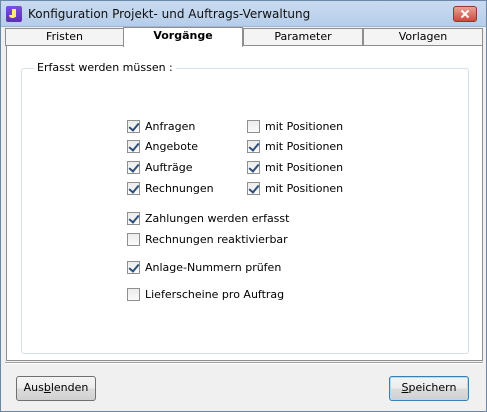 This screenshot has height=412, width=487. I want to click on checkbox-auftraege: Aufträge, so click(160, 167).